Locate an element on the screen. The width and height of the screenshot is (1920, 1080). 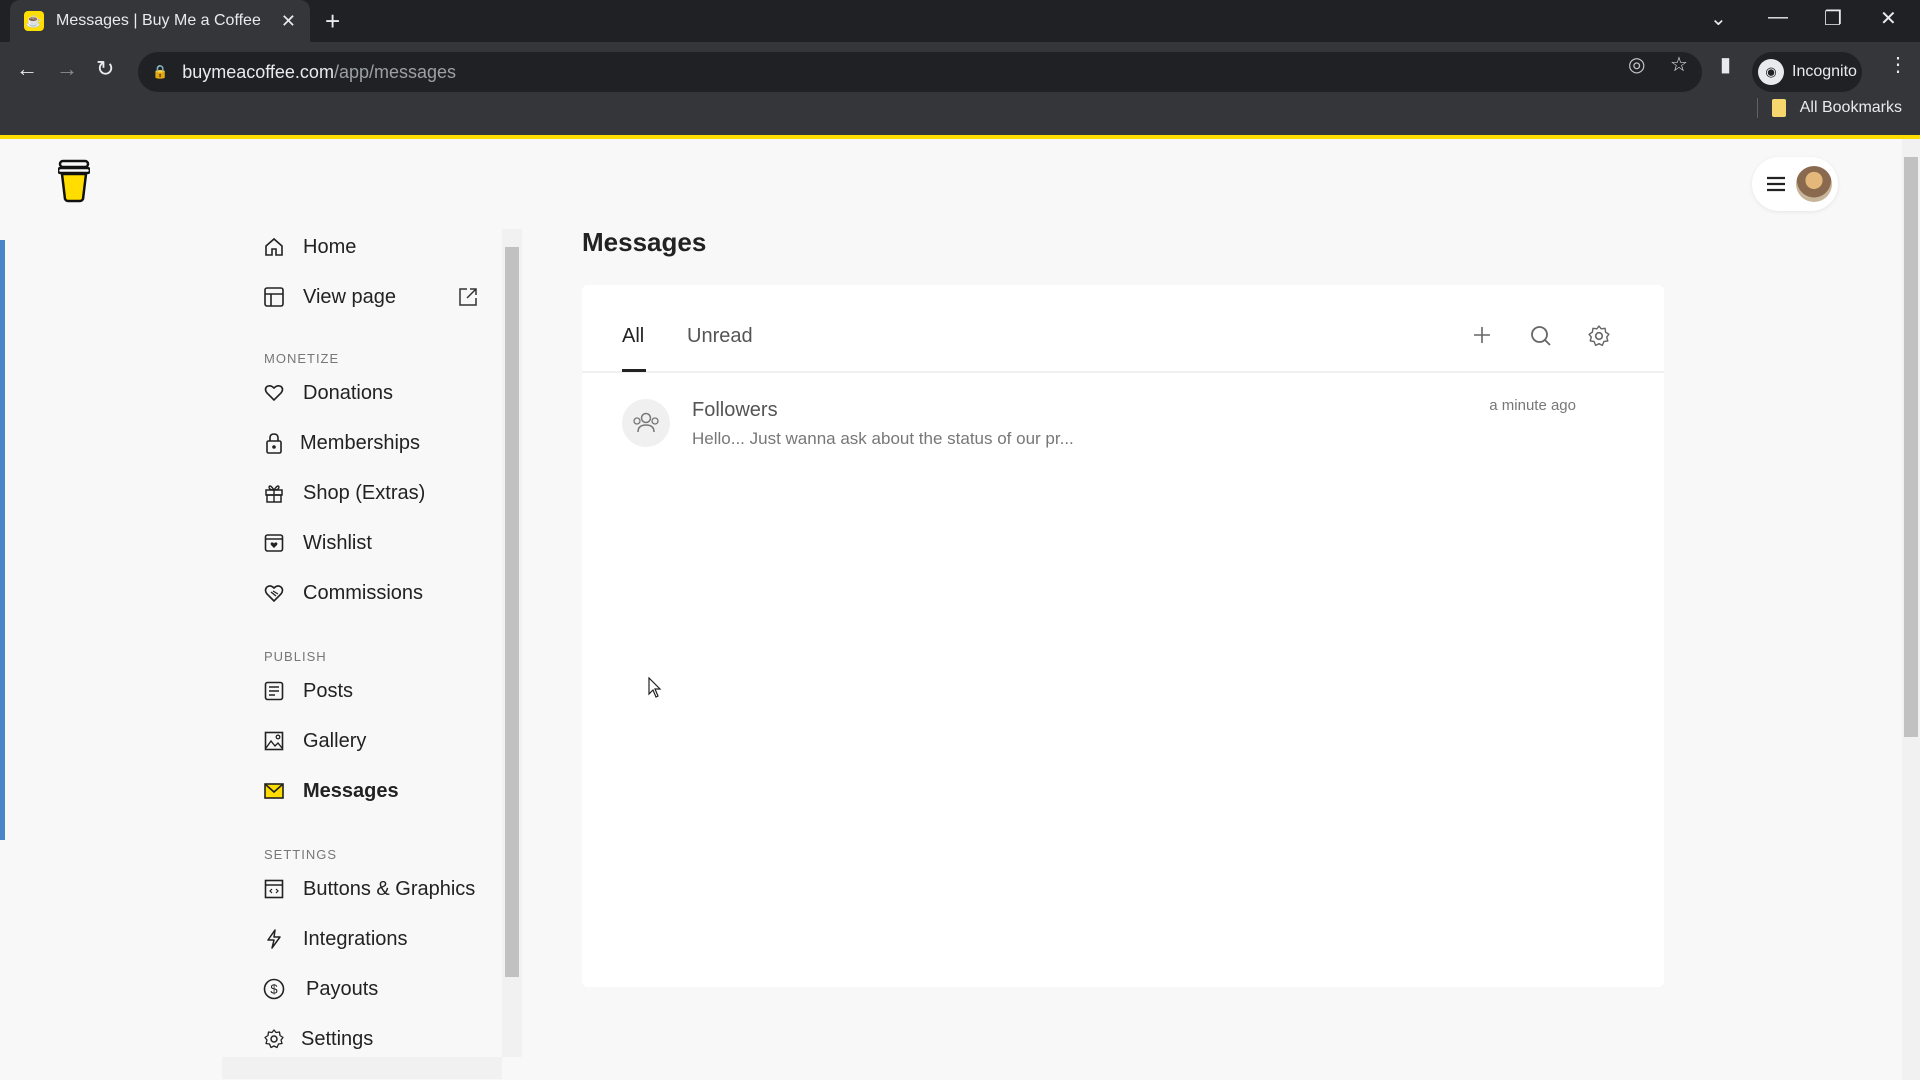
handshake-heart-icon is located at coordinates (274, 593).